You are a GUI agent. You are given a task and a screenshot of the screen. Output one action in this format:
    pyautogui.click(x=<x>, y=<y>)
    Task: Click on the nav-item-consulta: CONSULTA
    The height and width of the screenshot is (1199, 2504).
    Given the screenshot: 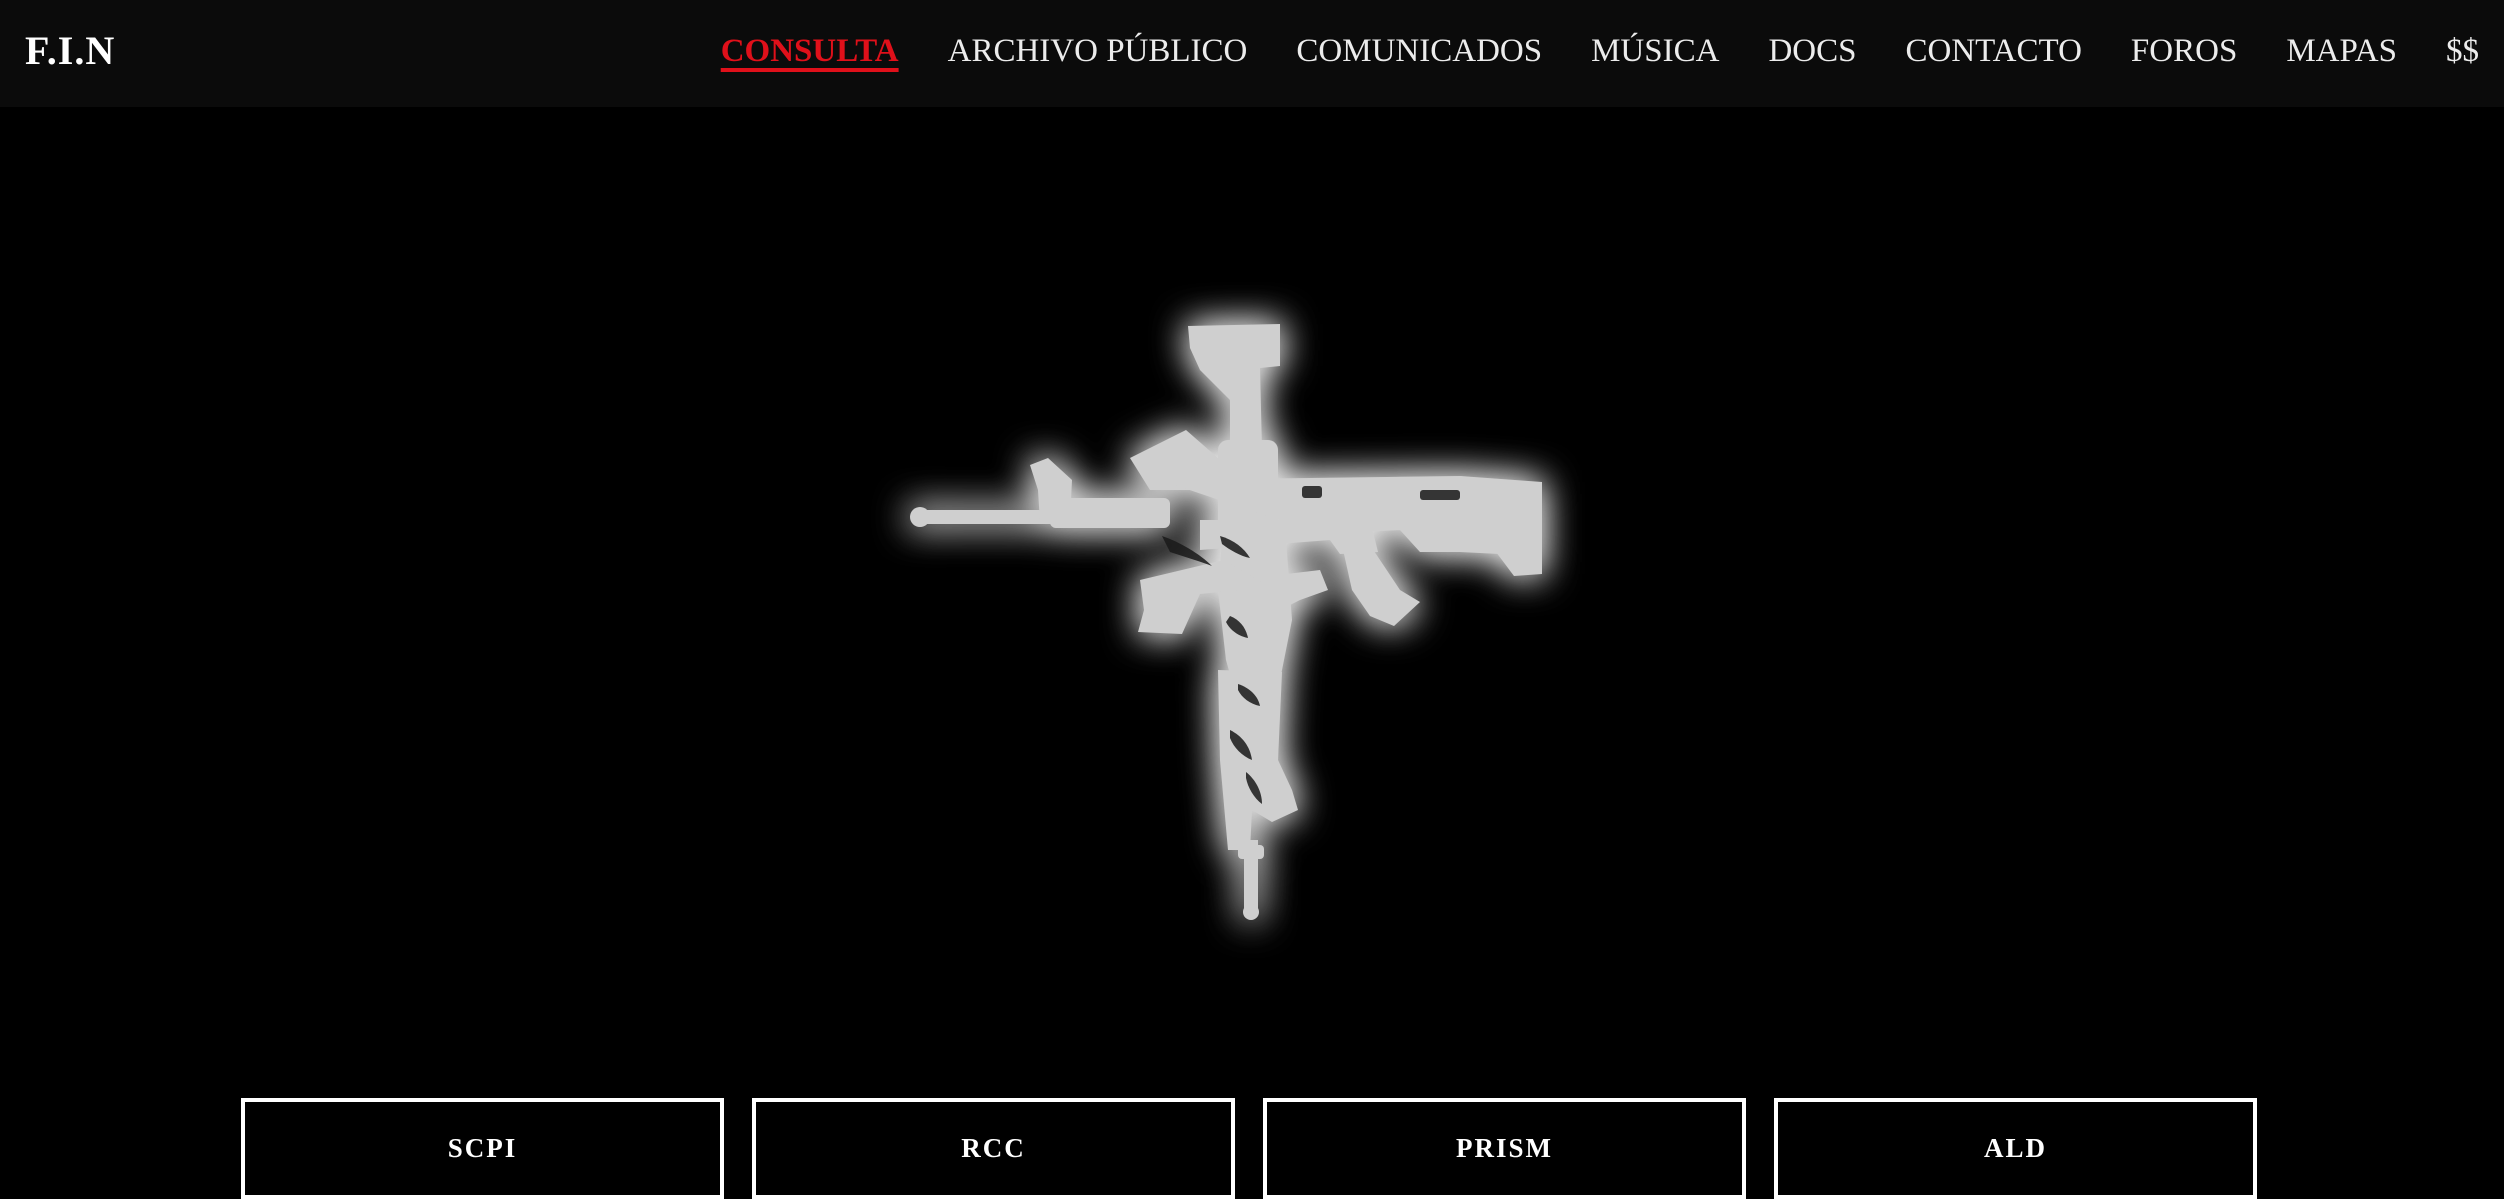 What is the action you would take?
    pyautogui.click(x=810, y=51)
    